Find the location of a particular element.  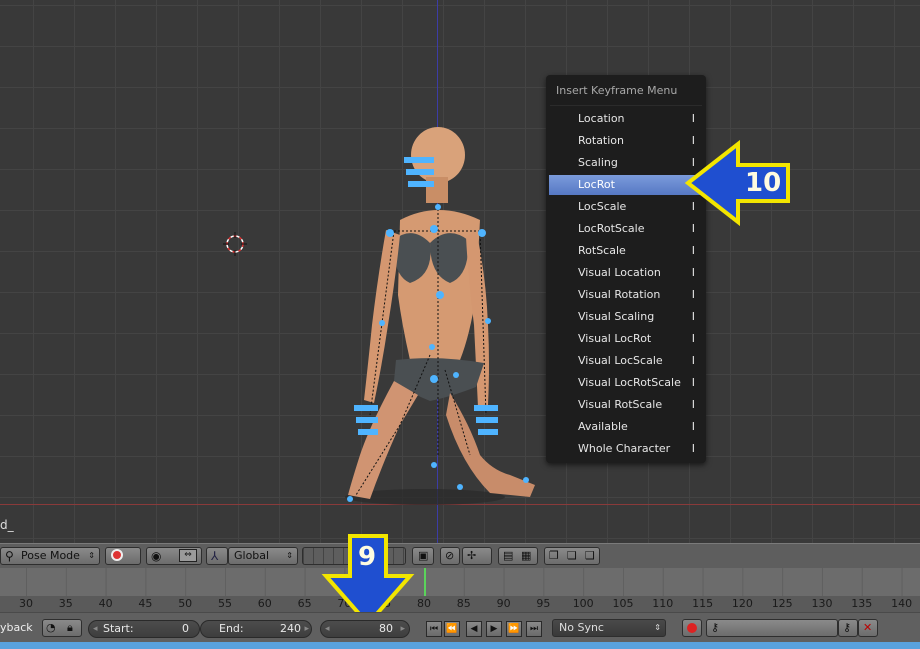

character-model is located at coordinates (440, 322).